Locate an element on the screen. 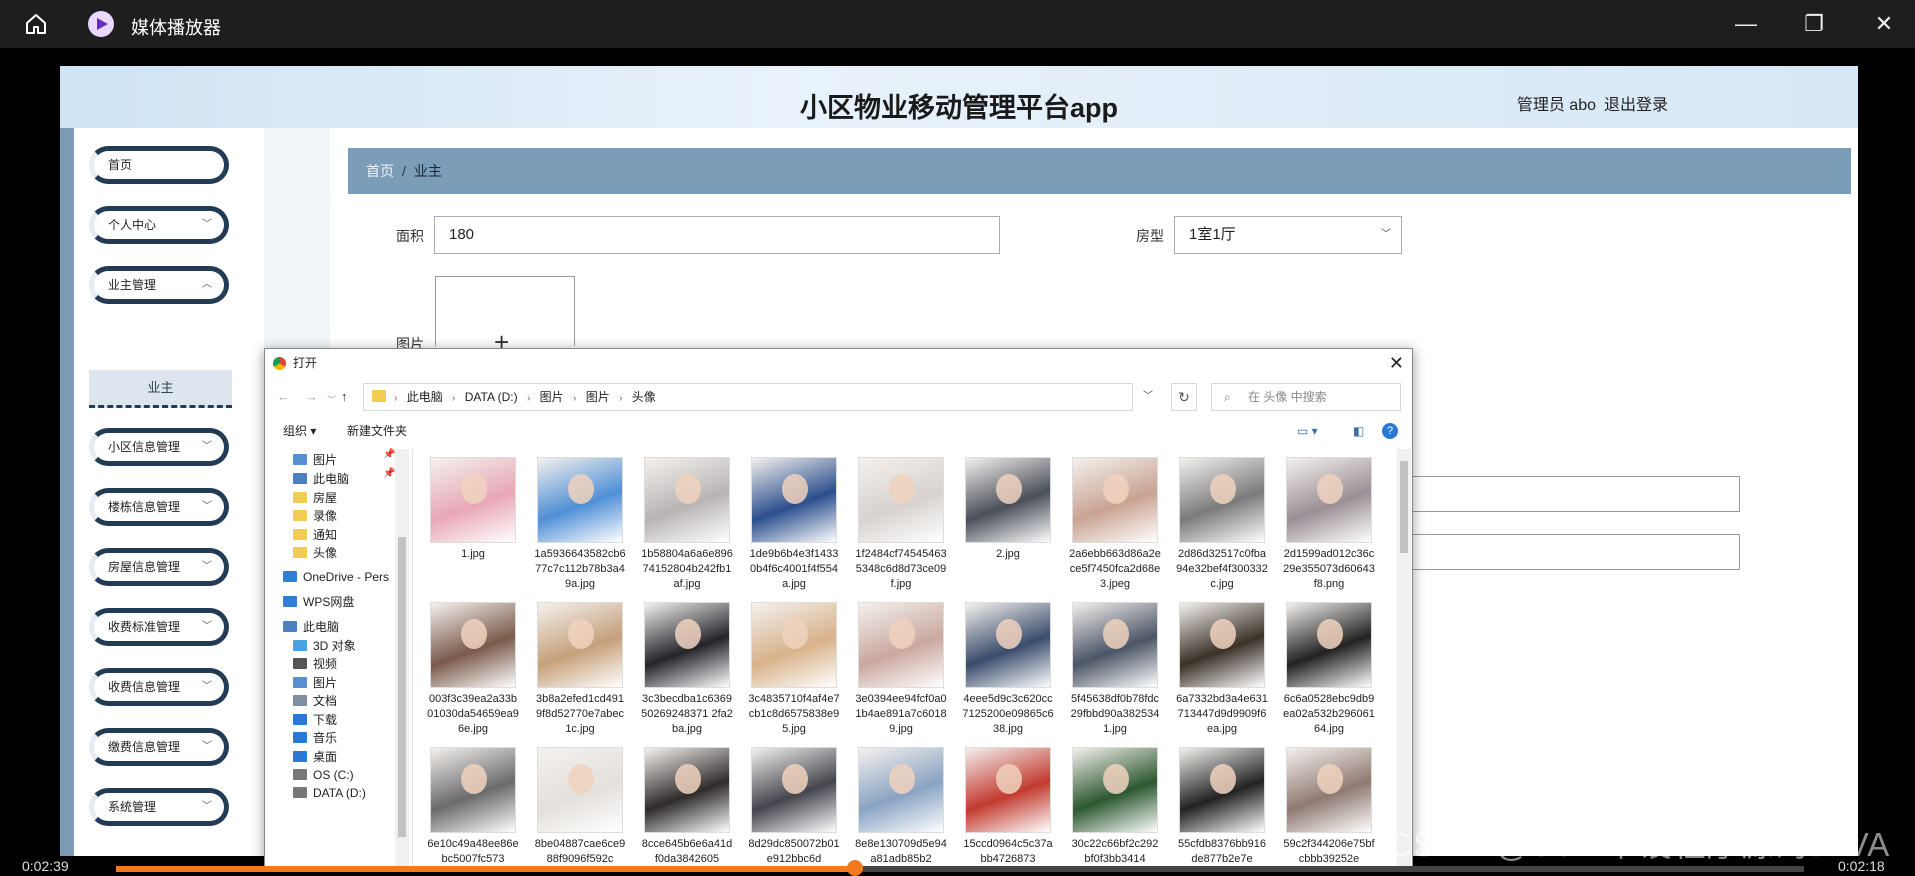 The height and width of the screenshot is (876, 1915). nav-pane-item: 头像 is located at coordinates (315, 553).